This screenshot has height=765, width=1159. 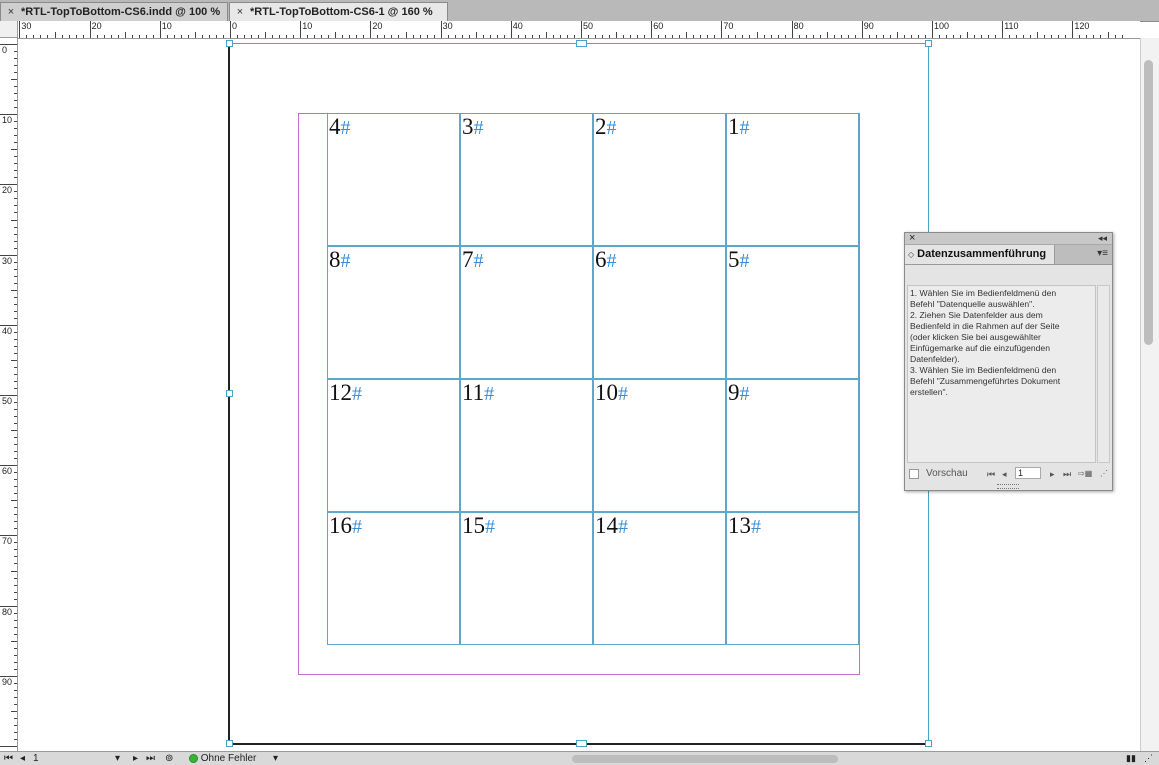 I want to click on previous-page-button: ◂, so click(x=22, y=758).